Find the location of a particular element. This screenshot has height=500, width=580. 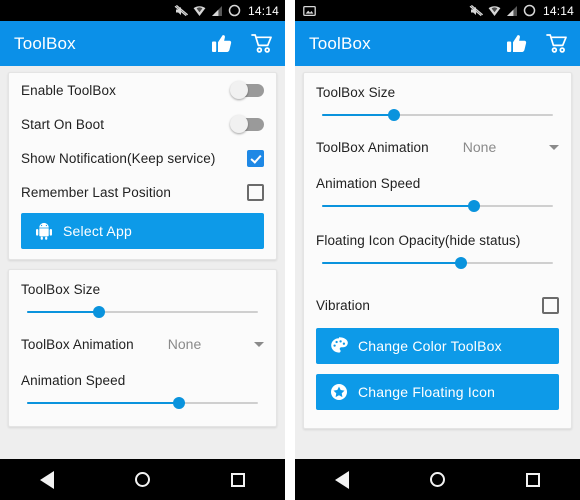

right-navigation-bar is located at coordinates (437, 479).